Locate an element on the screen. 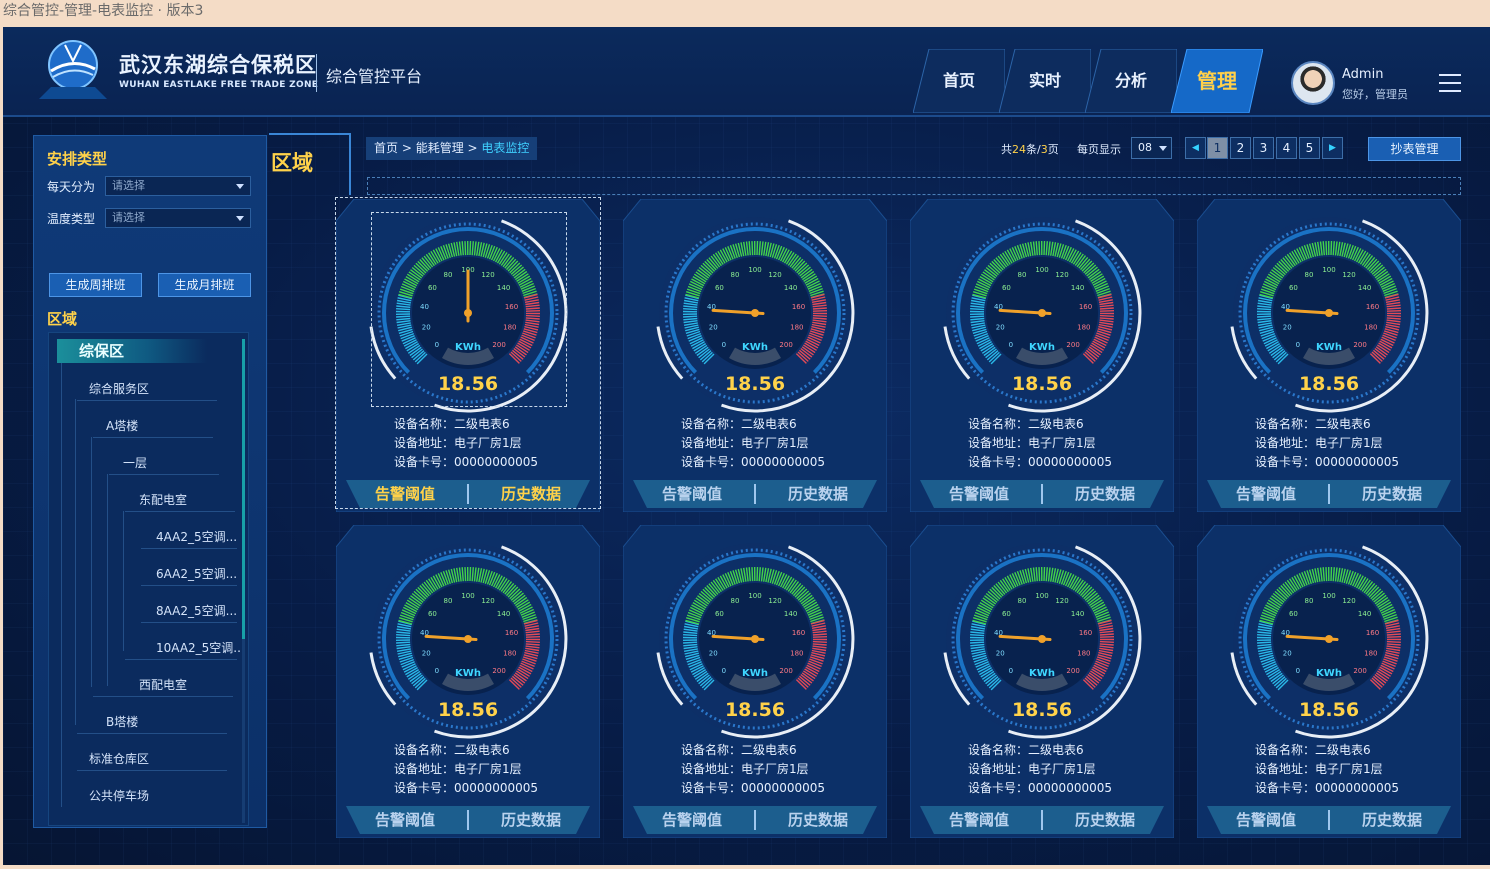 This screenshot has height=869, width=1490. nav-tab-label: 分析 is located at coordinates (1130, 80).